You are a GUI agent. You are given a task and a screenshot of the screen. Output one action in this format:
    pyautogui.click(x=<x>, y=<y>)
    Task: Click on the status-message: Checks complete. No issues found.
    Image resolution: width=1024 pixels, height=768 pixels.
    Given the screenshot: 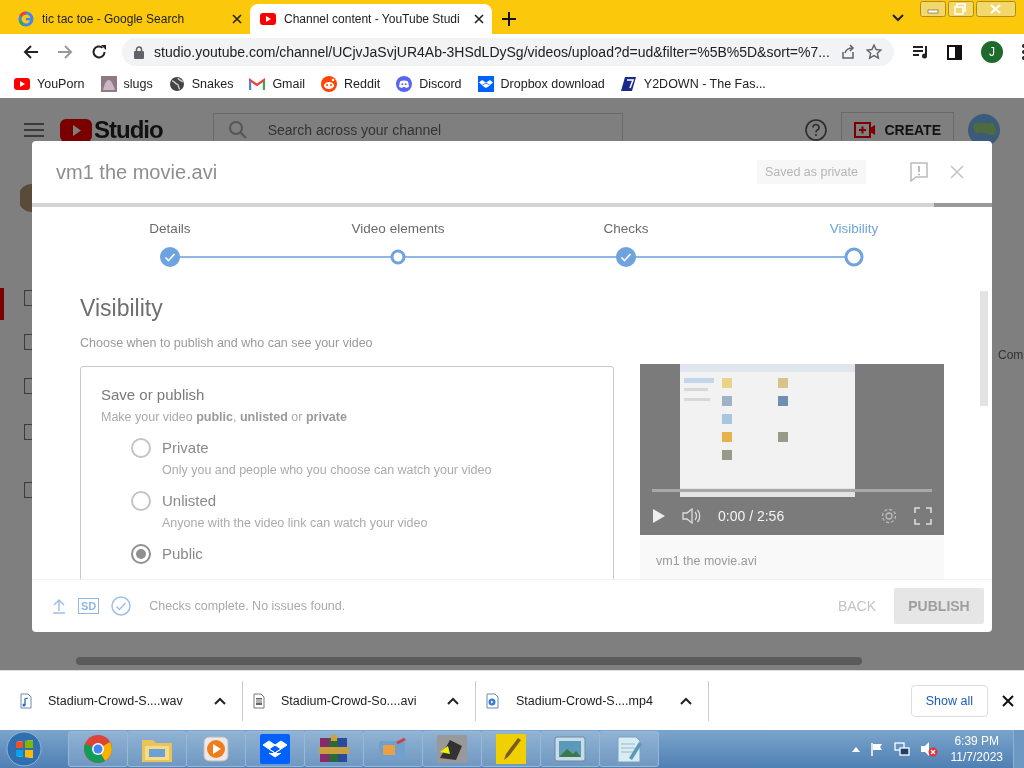 What is the action you would take?
    pyautogui.click(x=247, y=606)
    